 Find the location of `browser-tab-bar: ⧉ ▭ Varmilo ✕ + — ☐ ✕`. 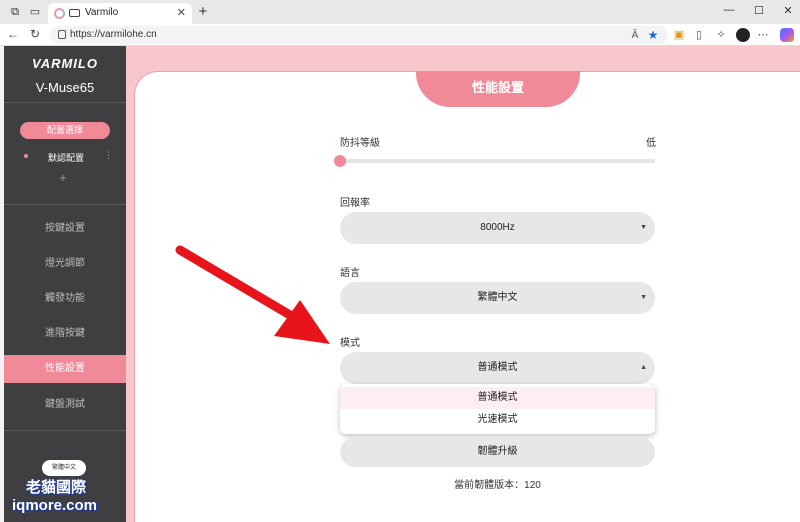

browser-tab-bar: ⧉ ▭ Varmilo ✕ + — ☐ ✕ is located at coordinates (400, 12).